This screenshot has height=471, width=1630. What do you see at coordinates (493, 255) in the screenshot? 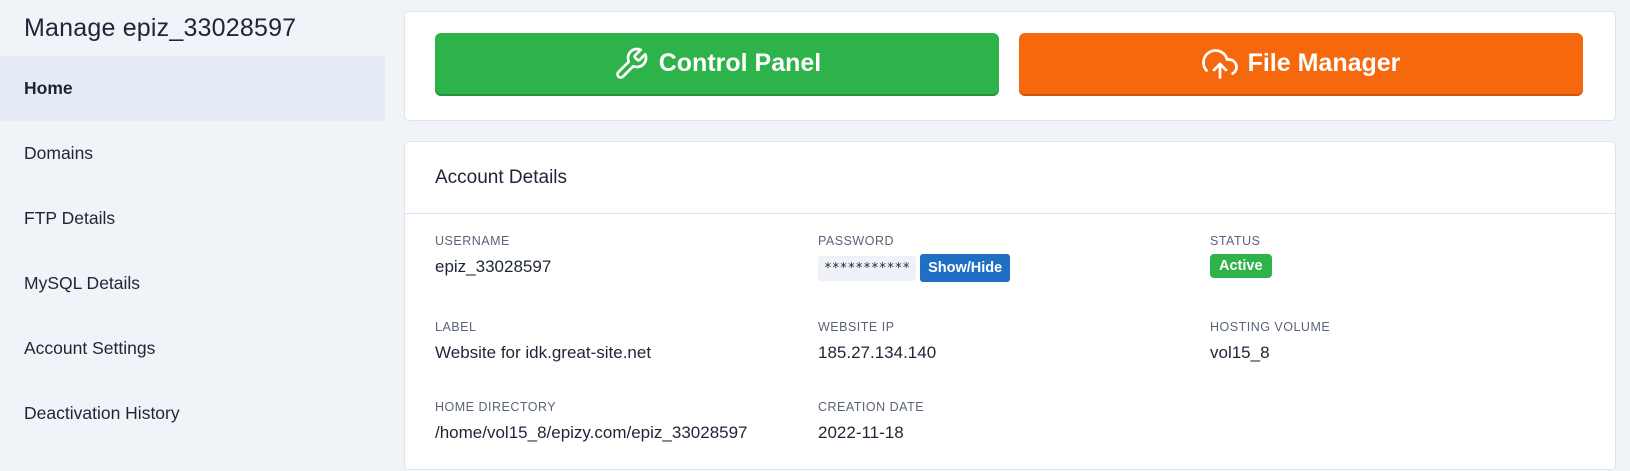
I see `username-field: USERNAME epiz_33028597` at bounding box center [493, 255].